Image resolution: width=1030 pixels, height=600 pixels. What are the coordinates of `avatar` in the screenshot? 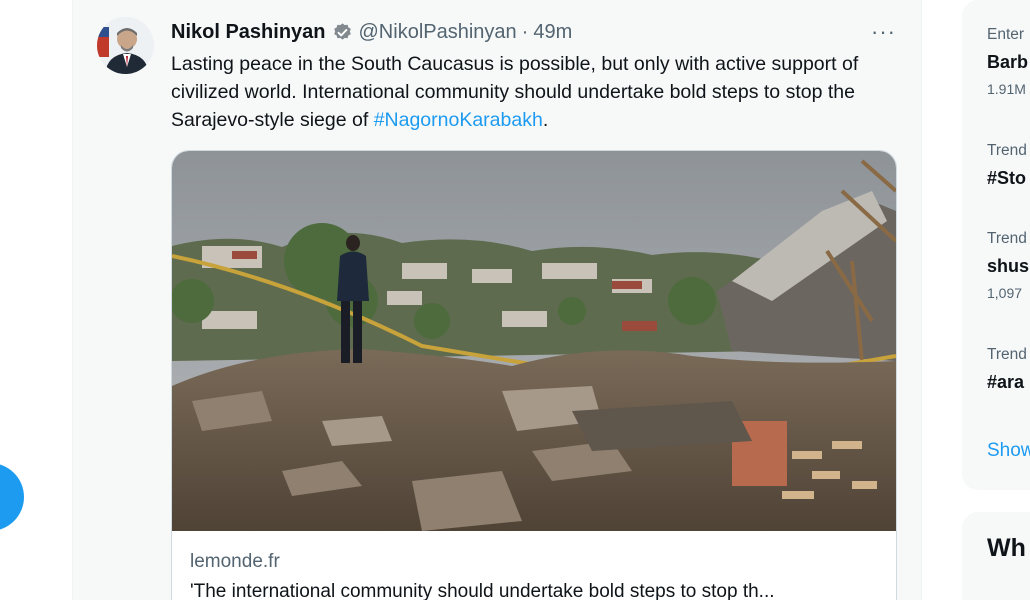 It's located at (125, 45).